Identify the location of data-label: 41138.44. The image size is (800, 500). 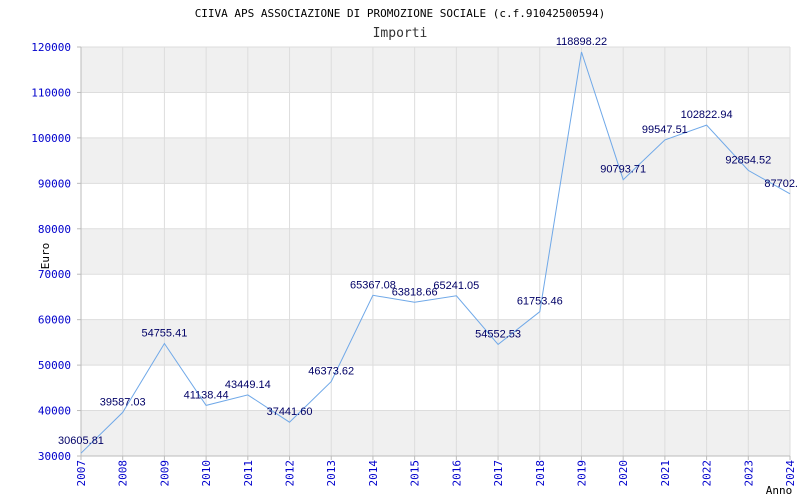
(206, 395).